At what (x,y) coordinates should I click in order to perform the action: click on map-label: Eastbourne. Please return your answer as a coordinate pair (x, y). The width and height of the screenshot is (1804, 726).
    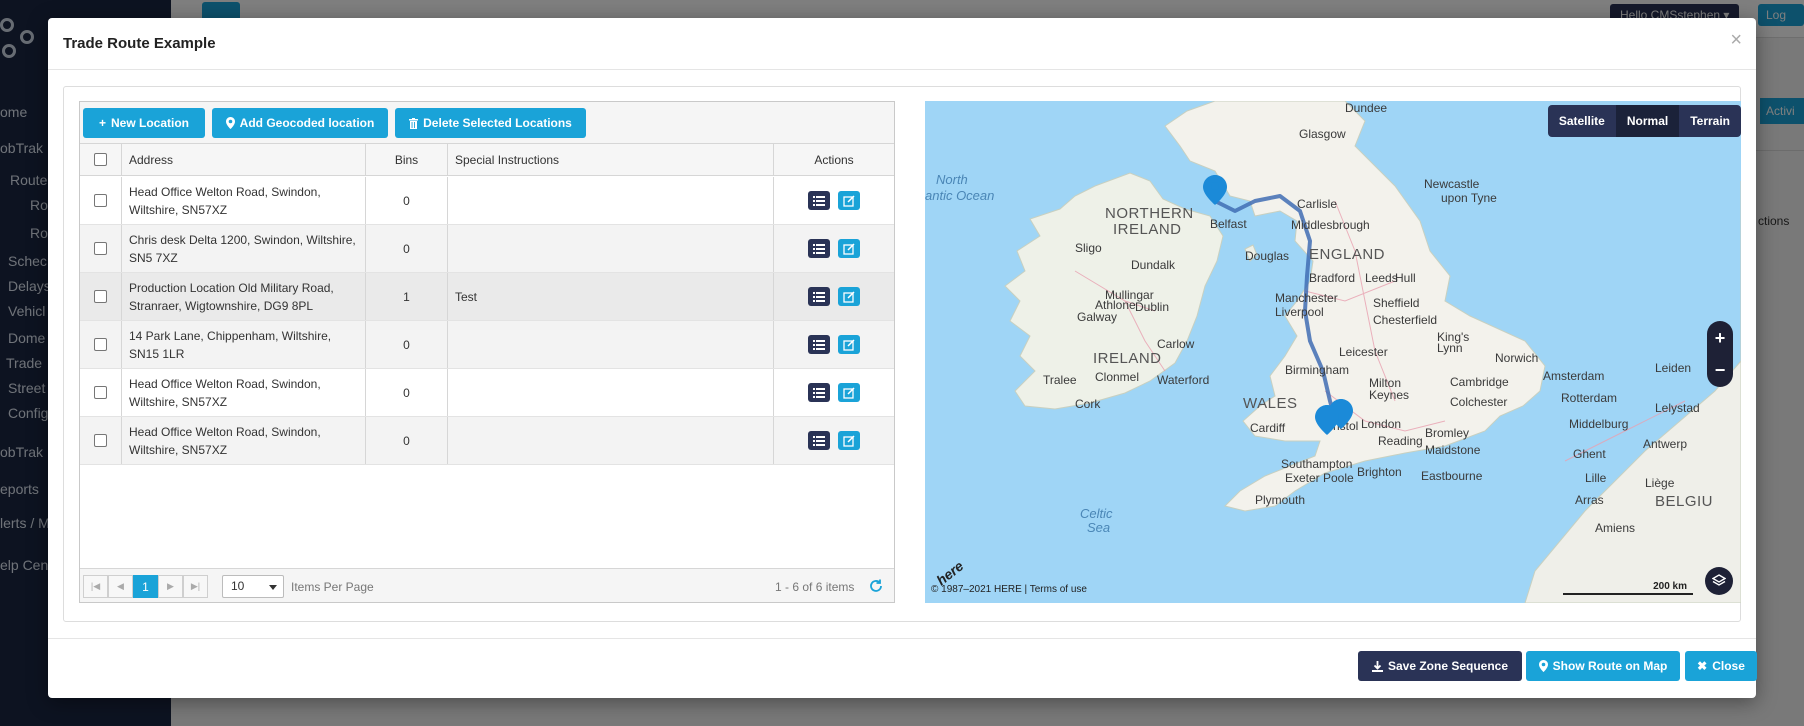
    Looking at the image, I should click on (1452, 476).